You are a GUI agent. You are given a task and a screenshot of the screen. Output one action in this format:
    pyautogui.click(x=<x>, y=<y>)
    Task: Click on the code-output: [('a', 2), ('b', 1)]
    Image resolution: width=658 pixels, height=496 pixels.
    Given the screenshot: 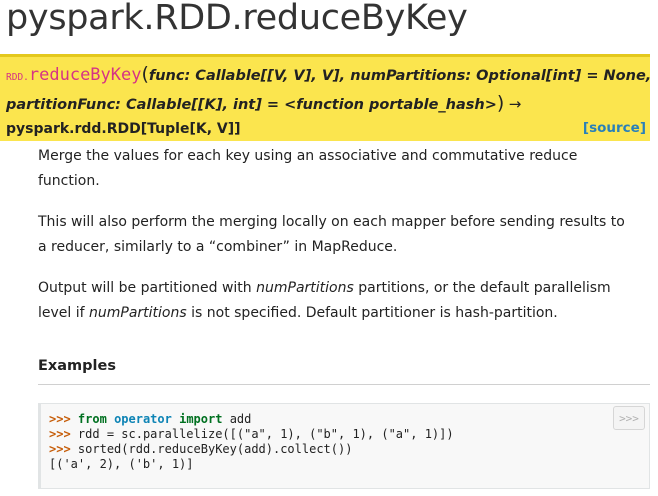 What is the action you would take?
    pyautogui.click(x=121, y=464)
    